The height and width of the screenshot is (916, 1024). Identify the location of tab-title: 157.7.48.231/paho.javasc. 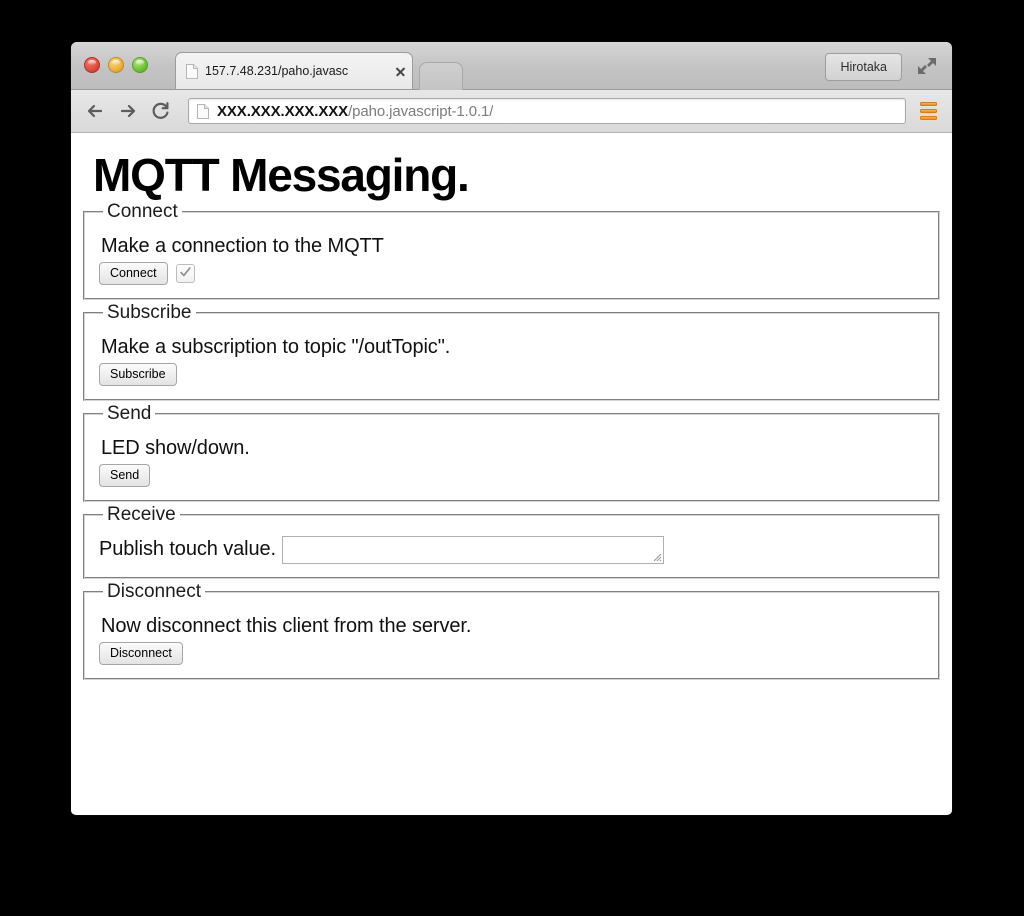
(277, 71).